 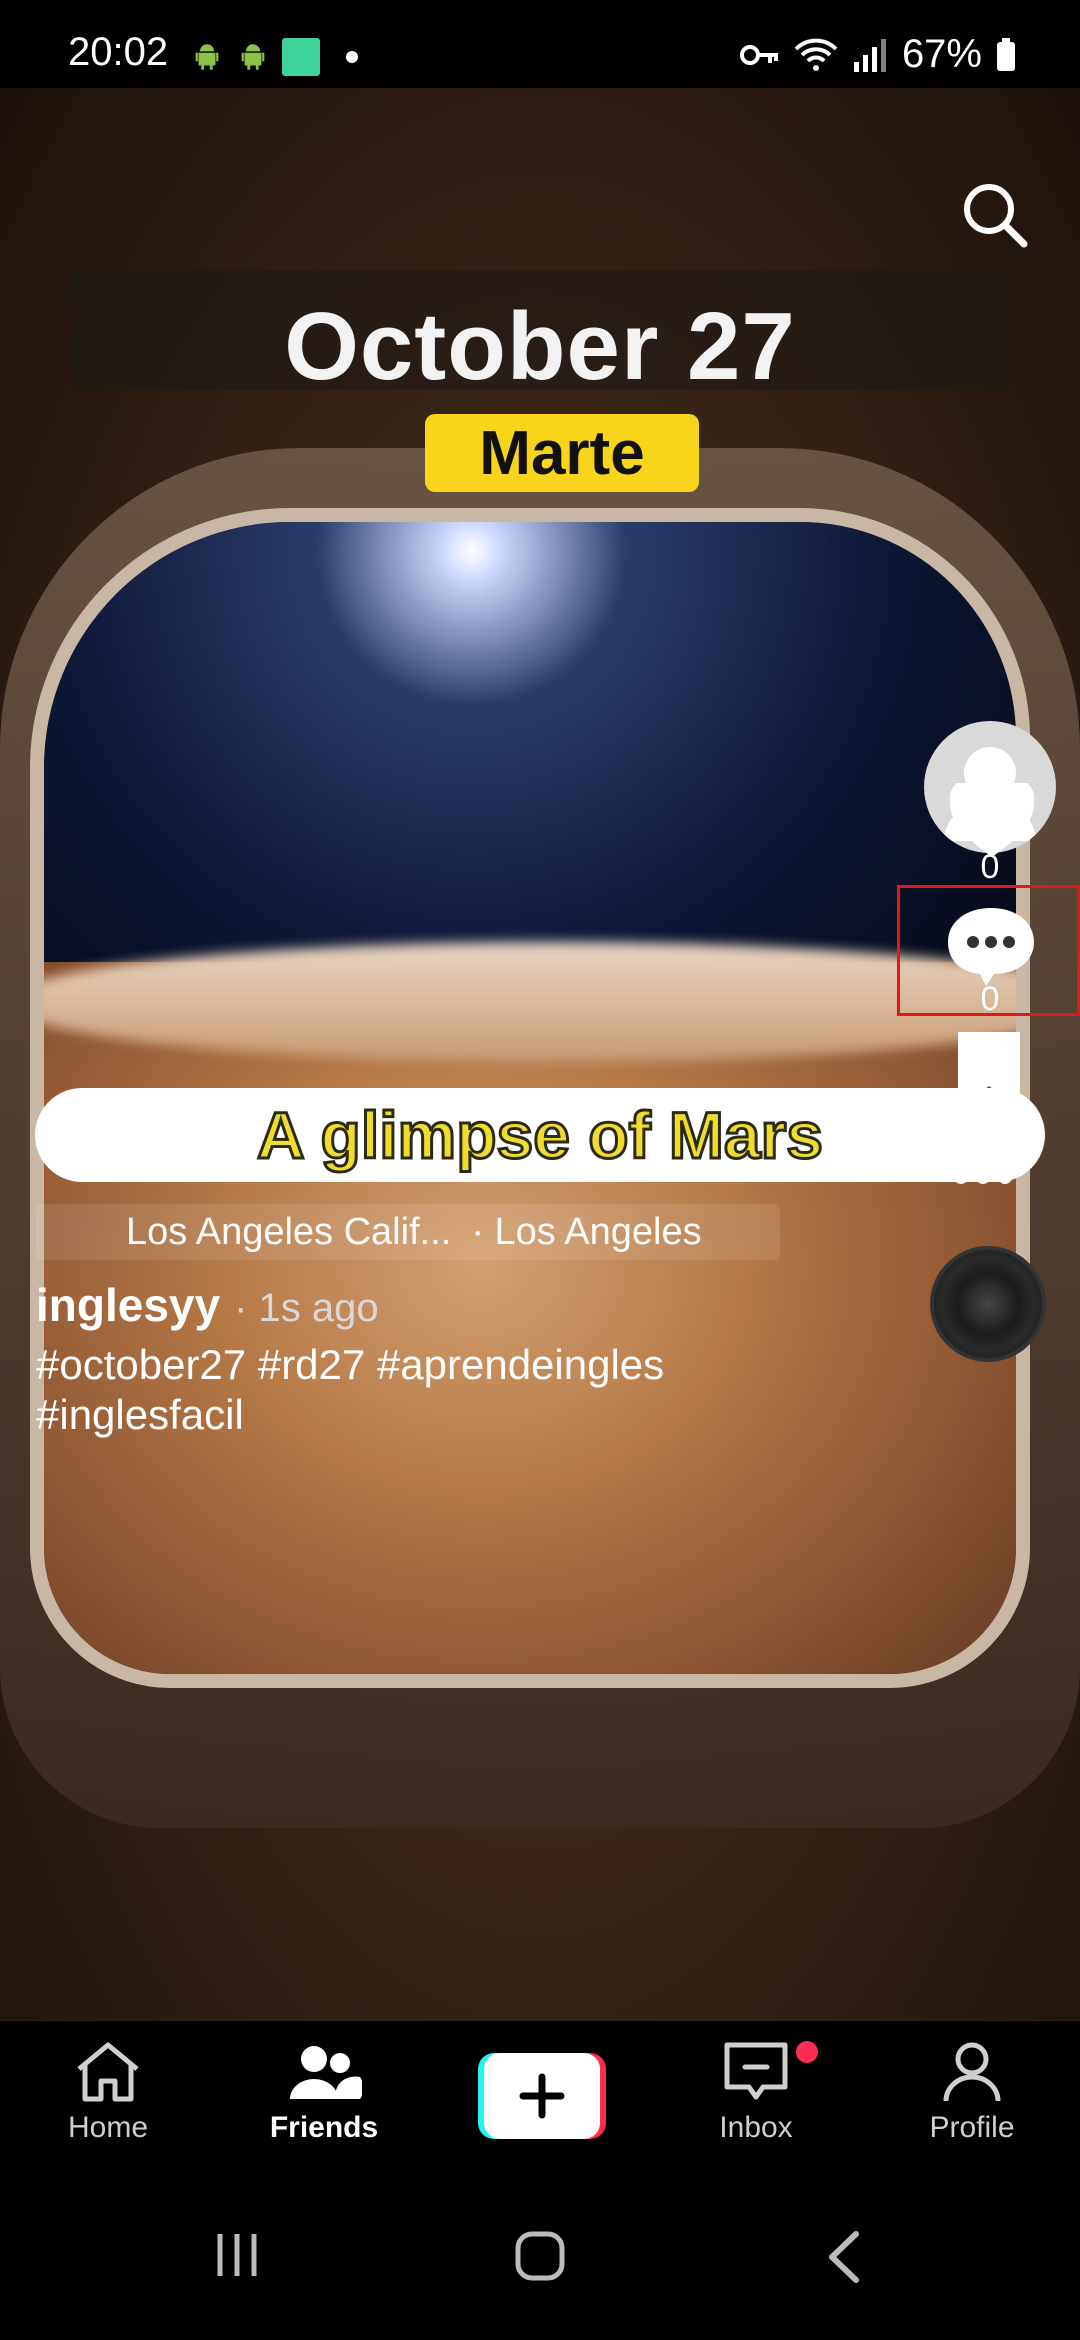 I want to click on wifi-icon, so click(x=816, y=54).